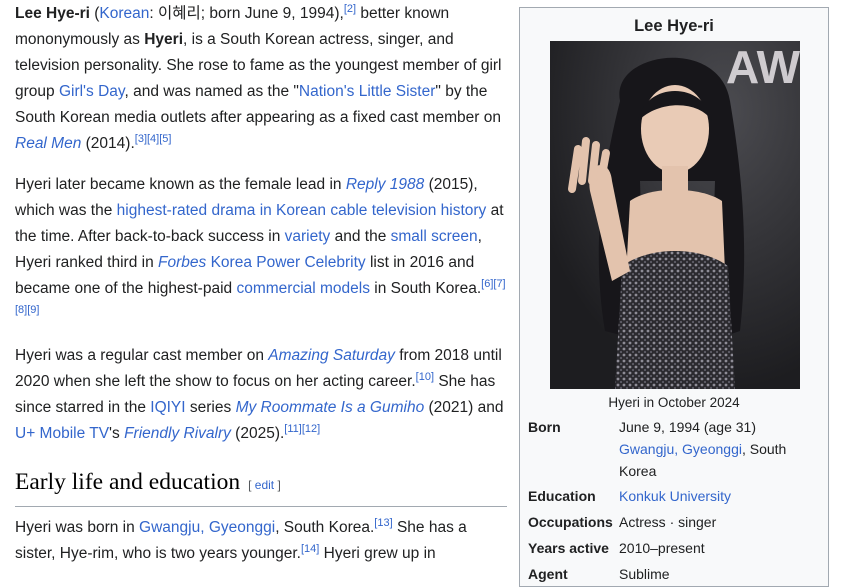  I want to click on section-title: Early life and education, so click(128, 482).